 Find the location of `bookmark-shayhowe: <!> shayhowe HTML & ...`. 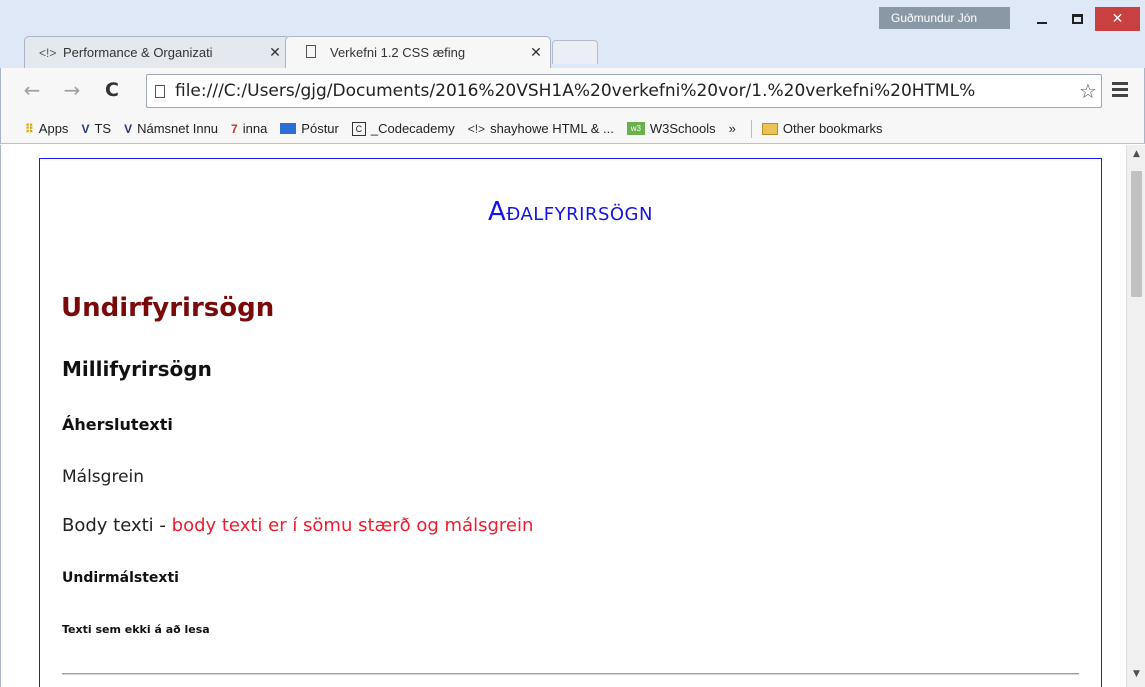

bookmark-shayhowe: <!> shayhowe HTML & ... is located at coordinates (541, 128).